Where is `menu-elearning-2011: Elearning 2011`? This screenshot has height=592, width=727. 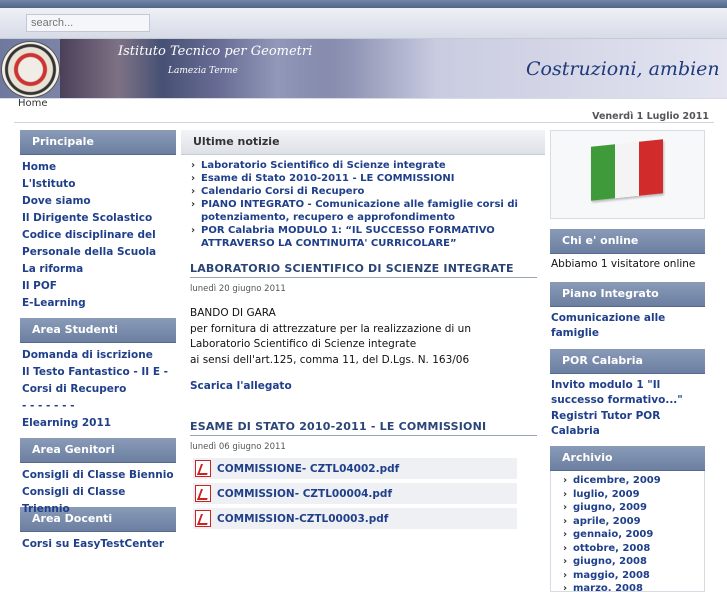
menu-elearning-2011: Elearning 2011 is located at coordinates (98, 423).